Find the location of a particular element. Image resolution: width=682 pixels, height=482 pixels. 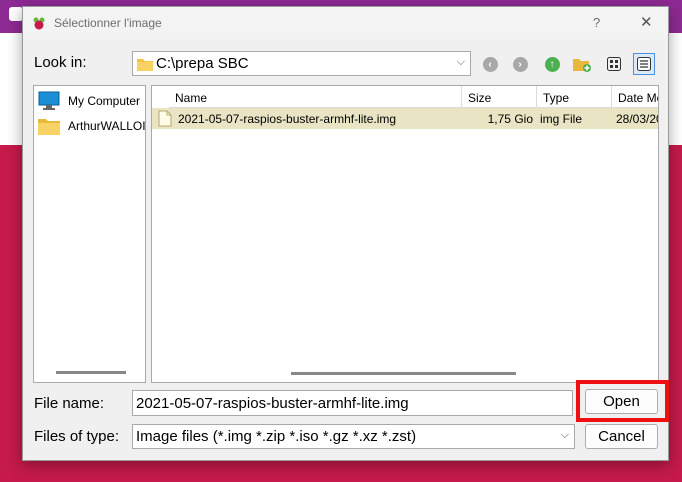

file-type-cell: img File is located at coordinates (561, 119).